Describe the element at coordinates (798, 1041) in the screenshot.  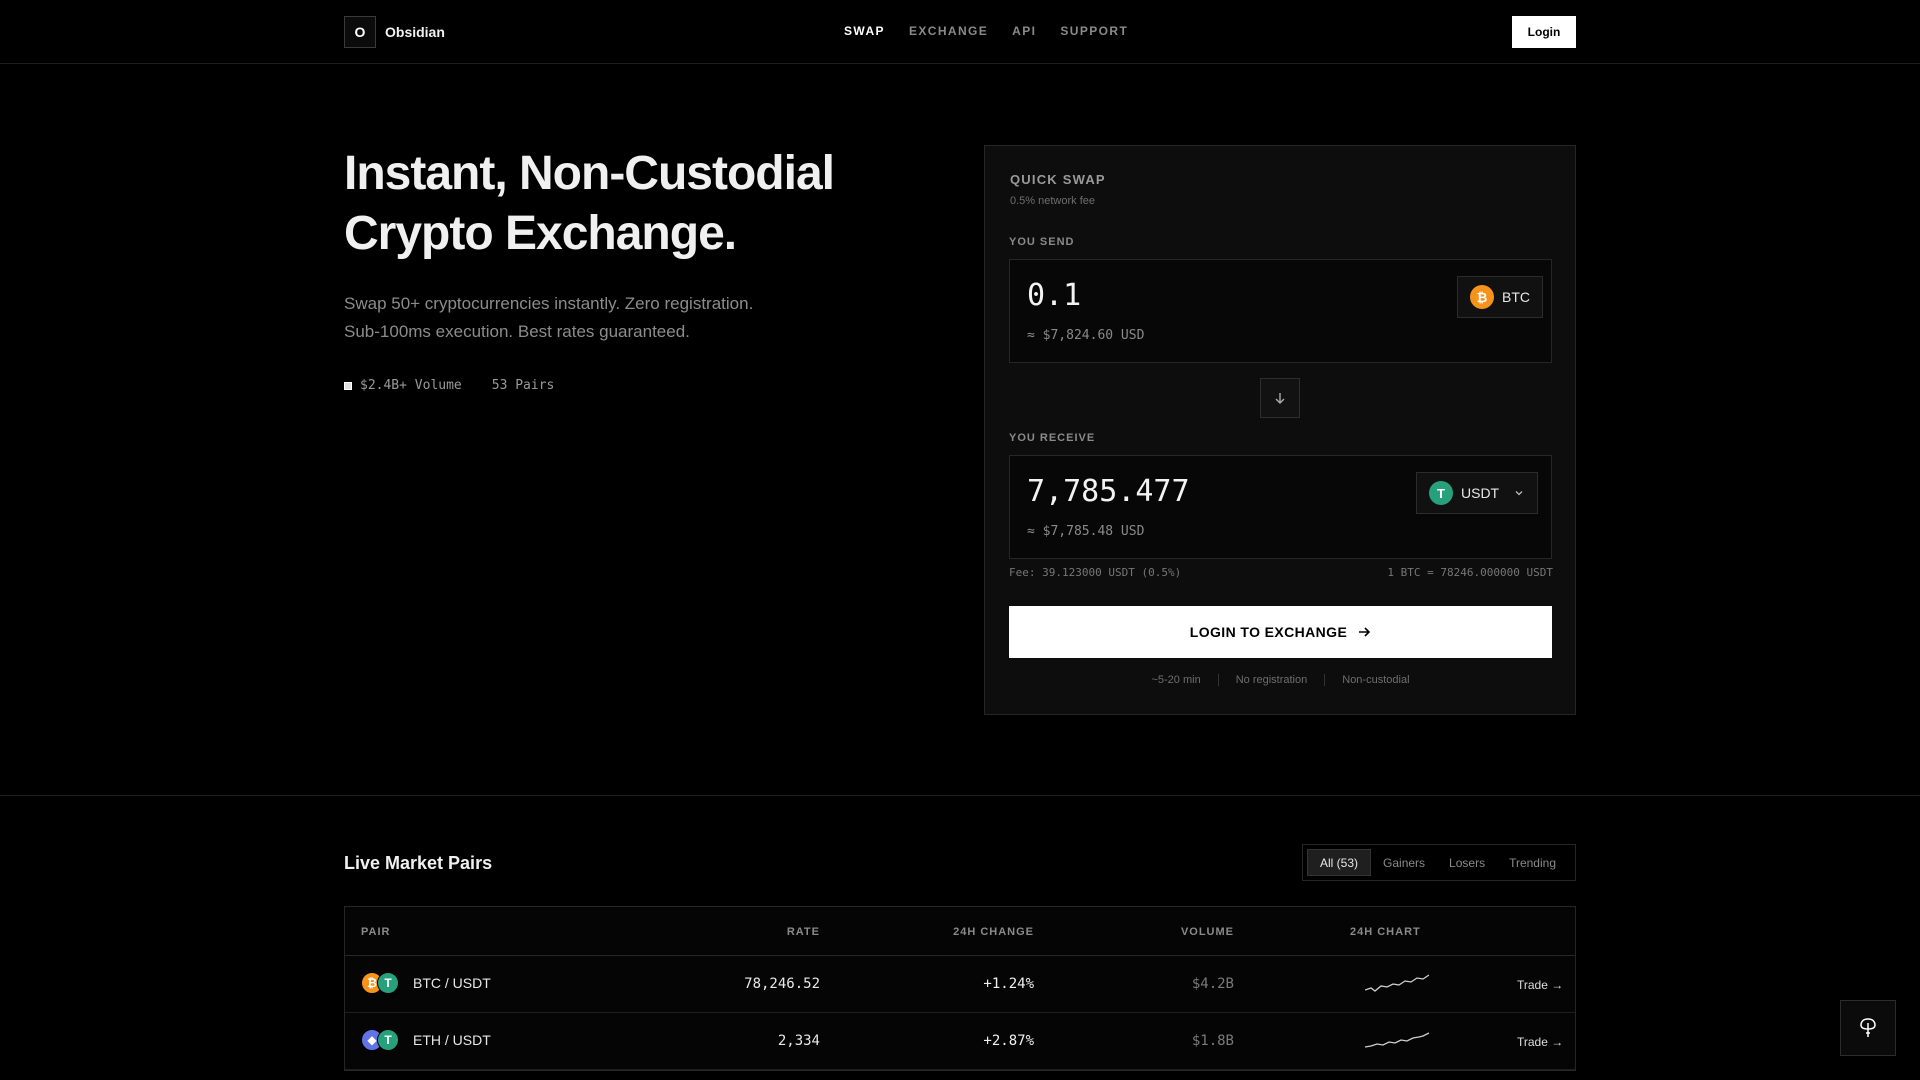
I see `rate-cell: 2,334` at that location.